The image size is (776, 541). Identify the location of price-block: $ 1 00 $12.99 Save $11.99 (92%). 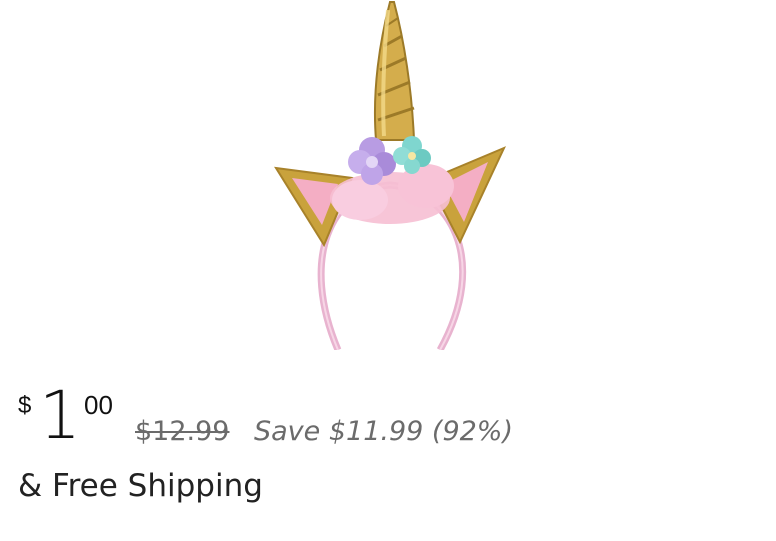
(388, 417).